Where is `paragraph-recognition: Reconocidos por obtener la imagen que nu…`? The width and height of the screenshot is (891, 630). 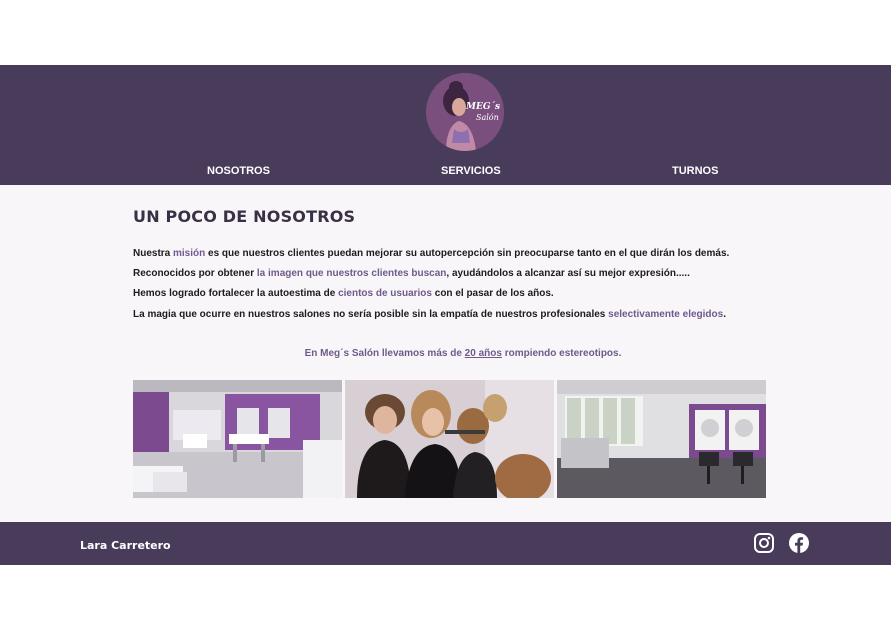
paragraph-recognition: Reconocidos por obtener la imagen que nu… is located at coordinates (411, 273).